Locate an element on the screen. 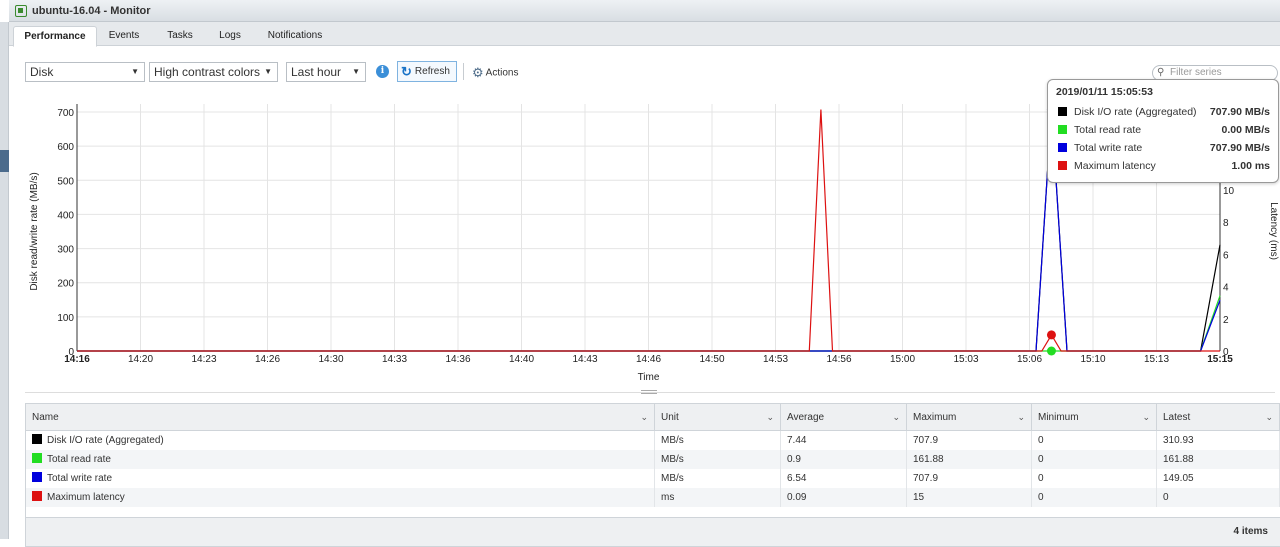 This screenshot has height=547, width=1280. x-tick-label: 15:06 is located at coordinates (1029, 359).